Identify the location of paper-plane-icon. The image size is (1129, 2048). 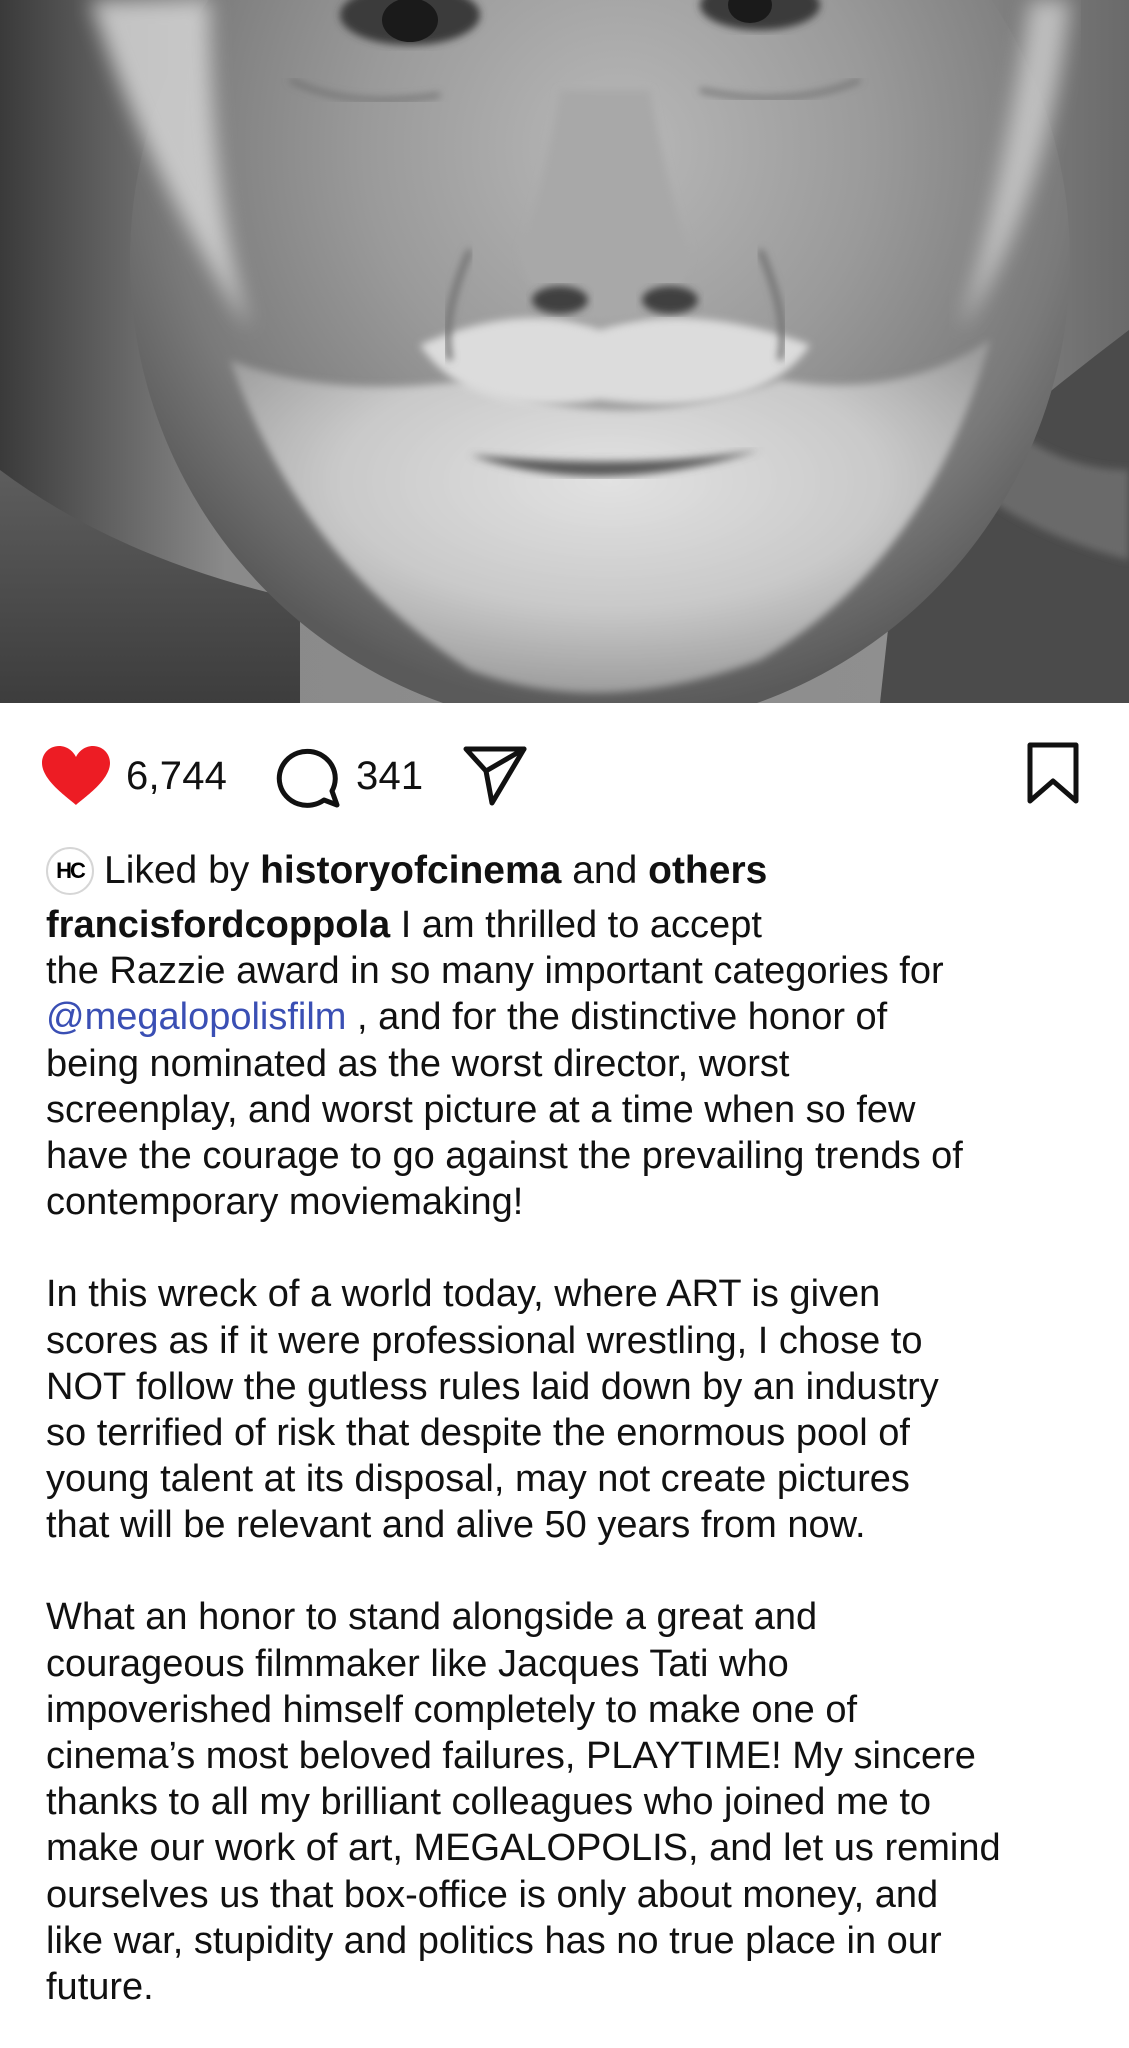
(495, 776).